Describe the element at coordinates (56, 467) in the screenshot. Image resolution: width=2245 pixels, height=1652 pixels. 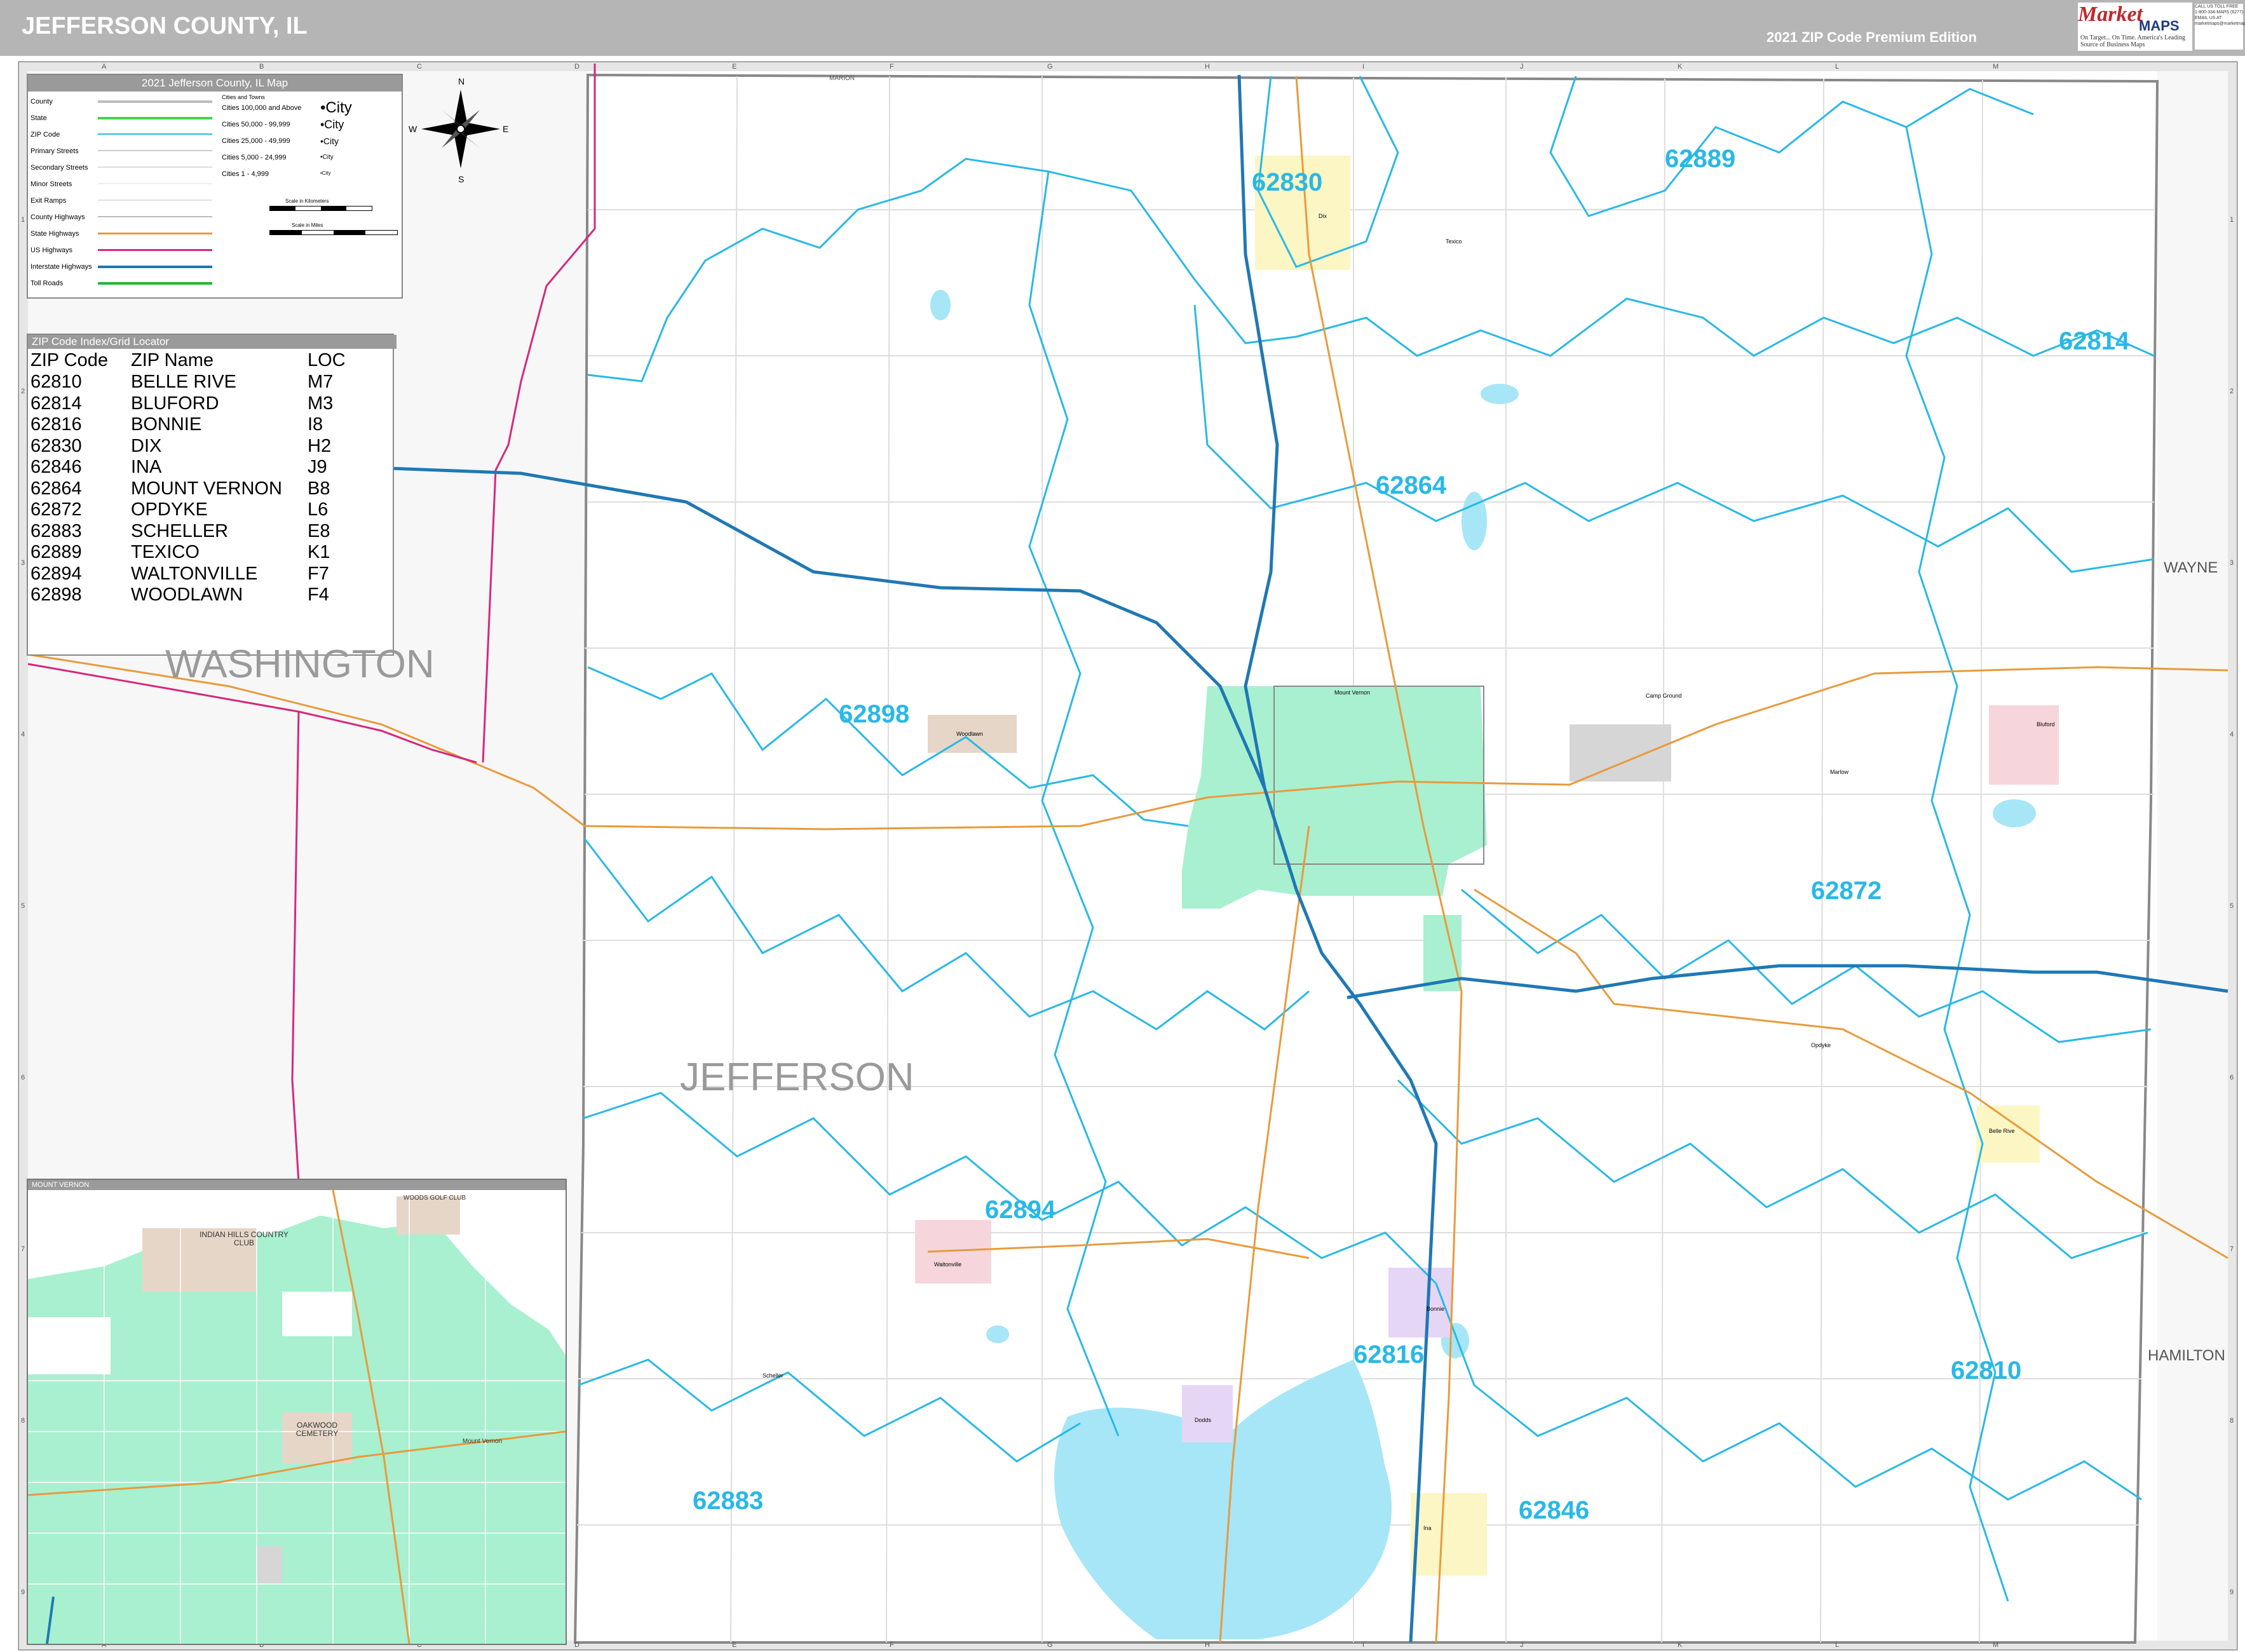
I see `zip-index-code: 62846` at that location.